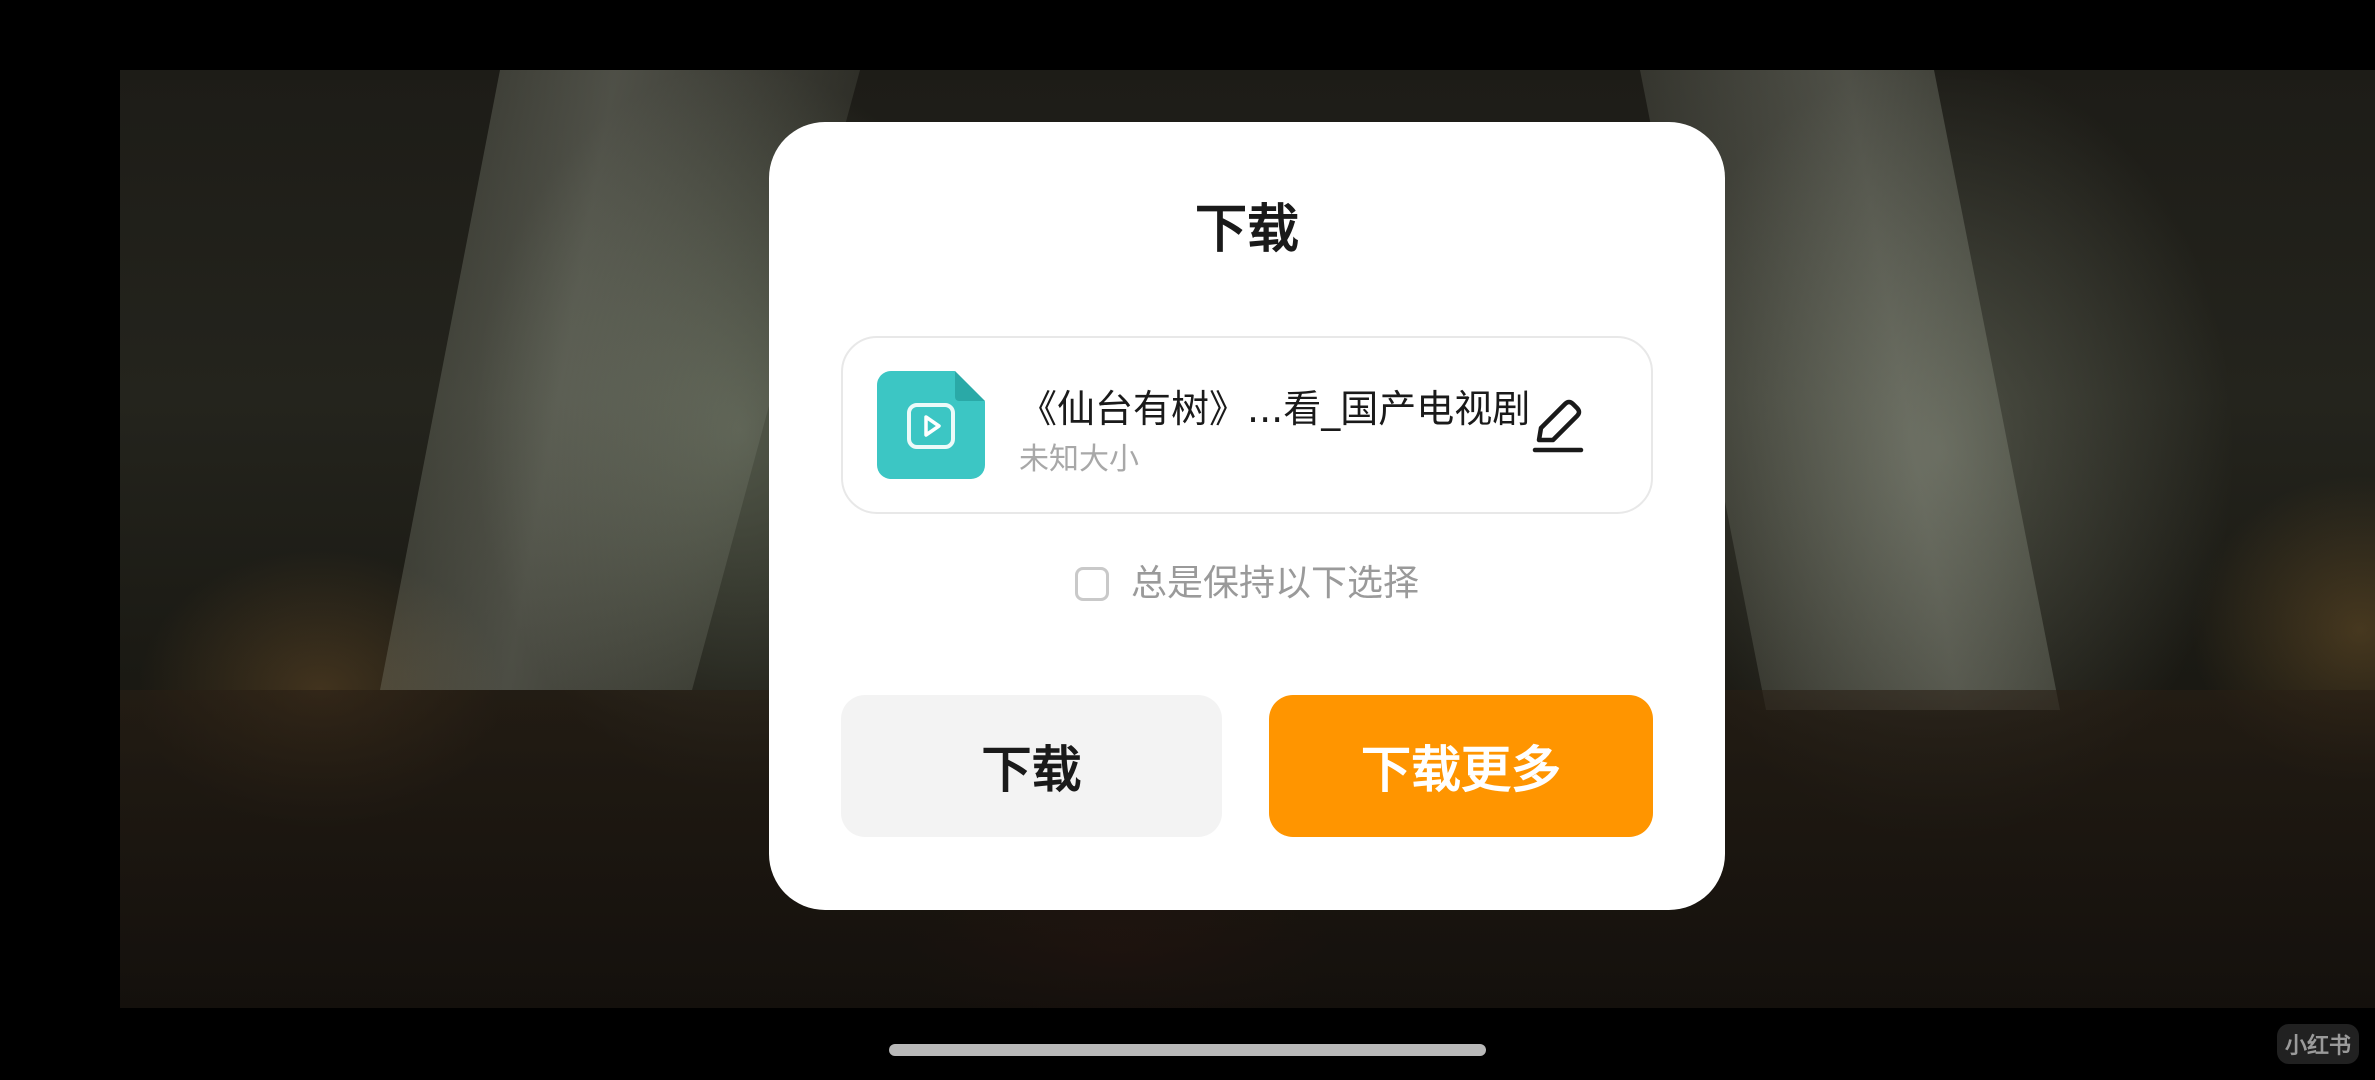 The height and width of the screenshot is (1080, 2375). What do you see at coordinates (1246, 230) in the screenshot?
I see `dialog-title: 下载` at bounding box center [1246, 230].